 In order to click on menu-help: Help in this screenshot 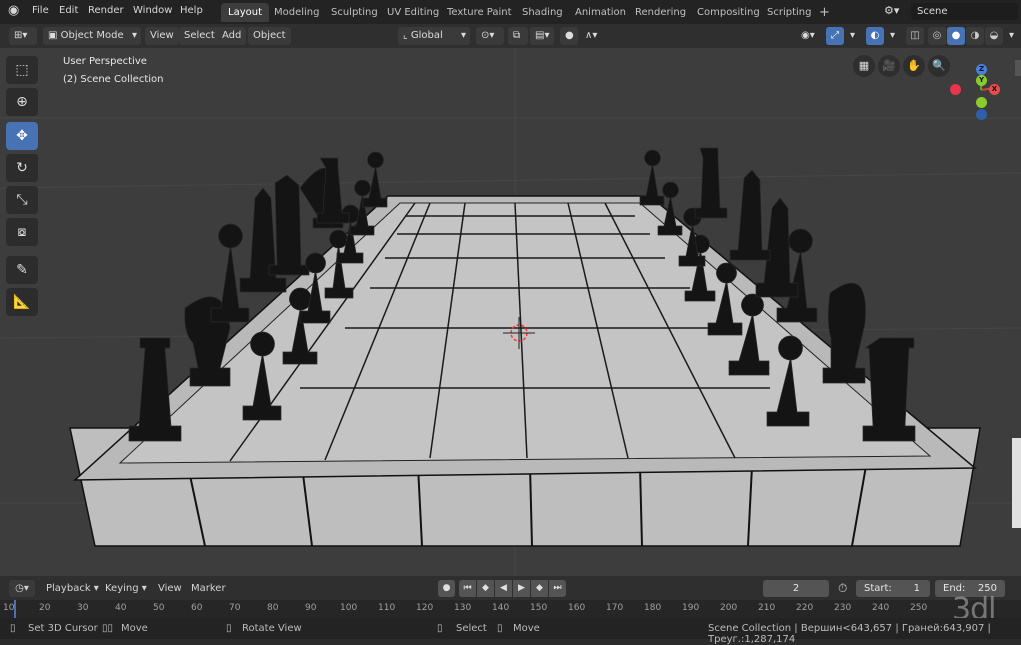, I will do `click(191, 10)`.